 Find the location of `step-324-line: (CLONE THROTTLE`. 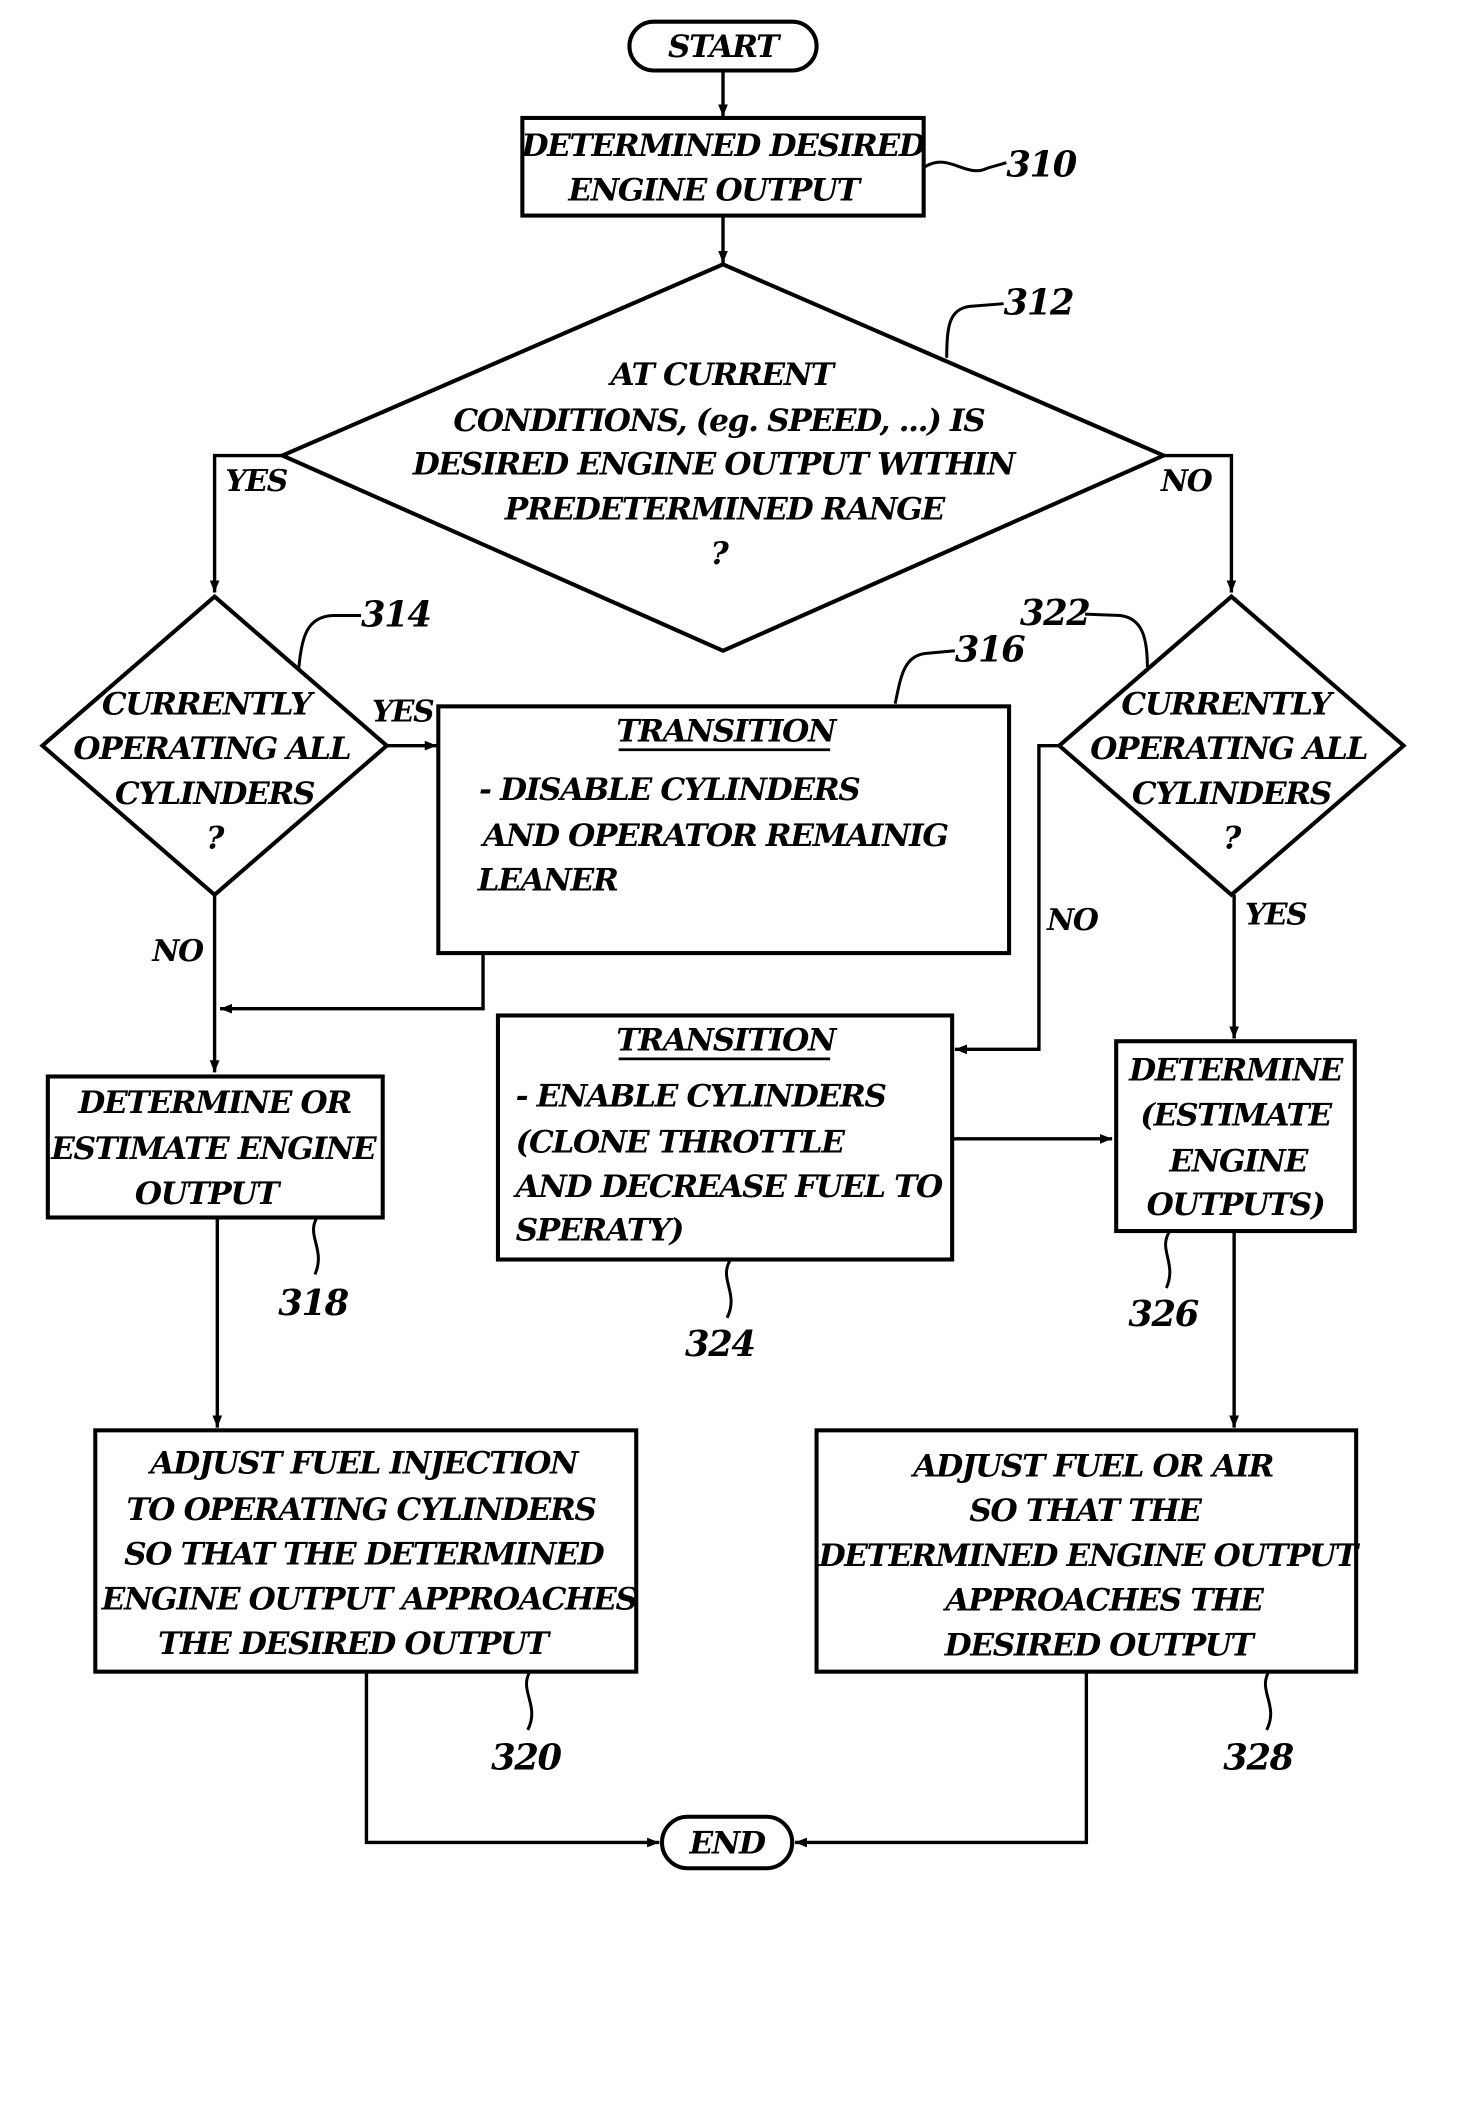

step-324-line: (CLONE THROTTLE is located at coordinates (681, 1142).